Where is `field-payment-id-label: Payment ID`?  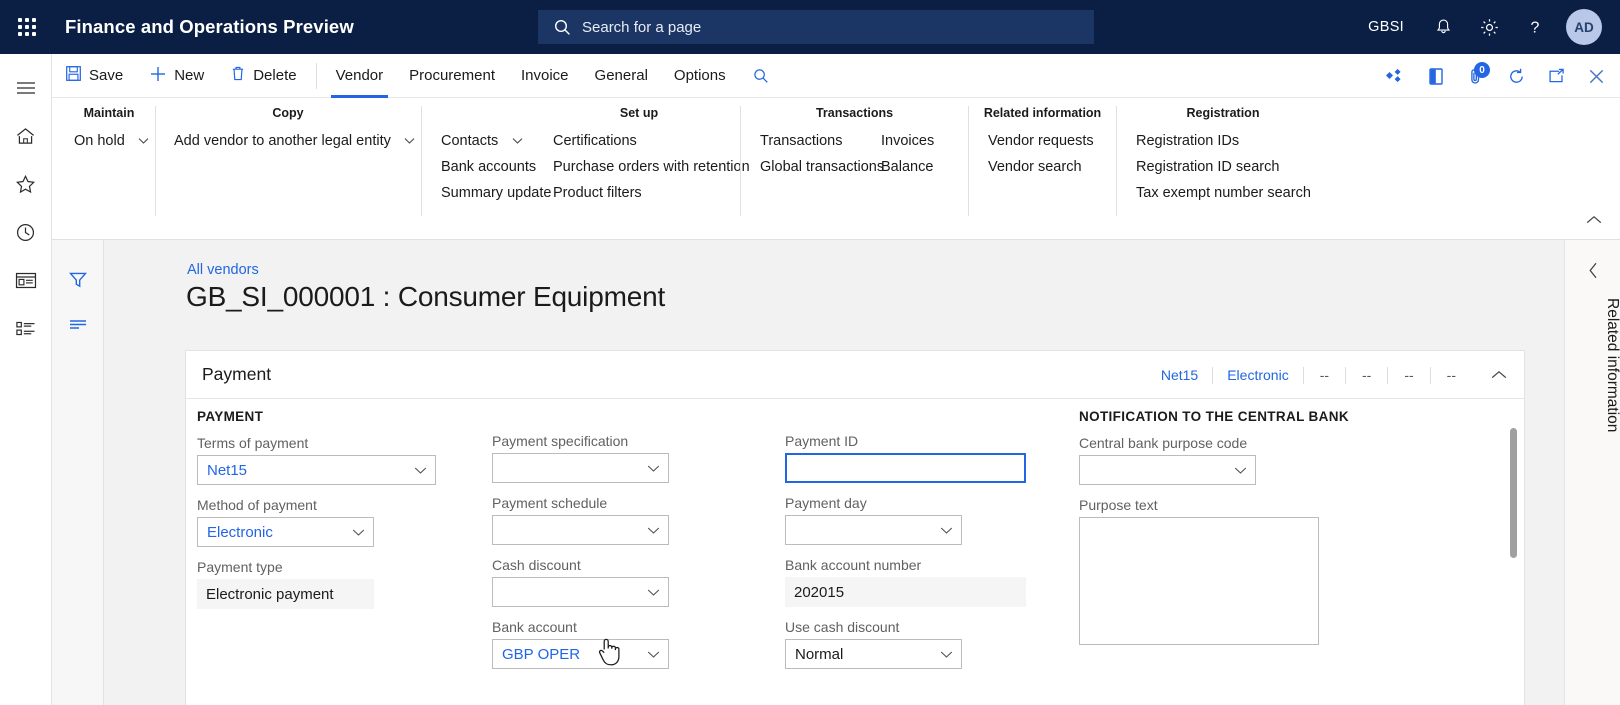
field-payment-id-label: Payment ID is located at coordinates (822, 441).